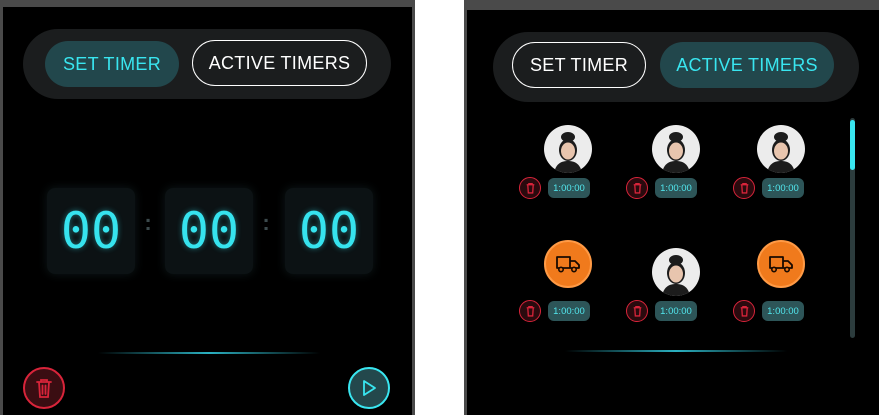 This screenshot has width=879, height=415. What do you see at coordinates (91, 231) in the screenshot?
I see `hours-display: 00` at bounding box center [91, 231].